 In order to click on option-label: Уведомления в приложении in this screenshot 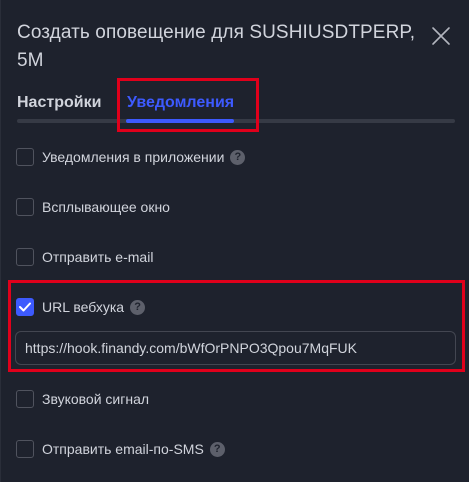, I will do `click(133, 157)`.